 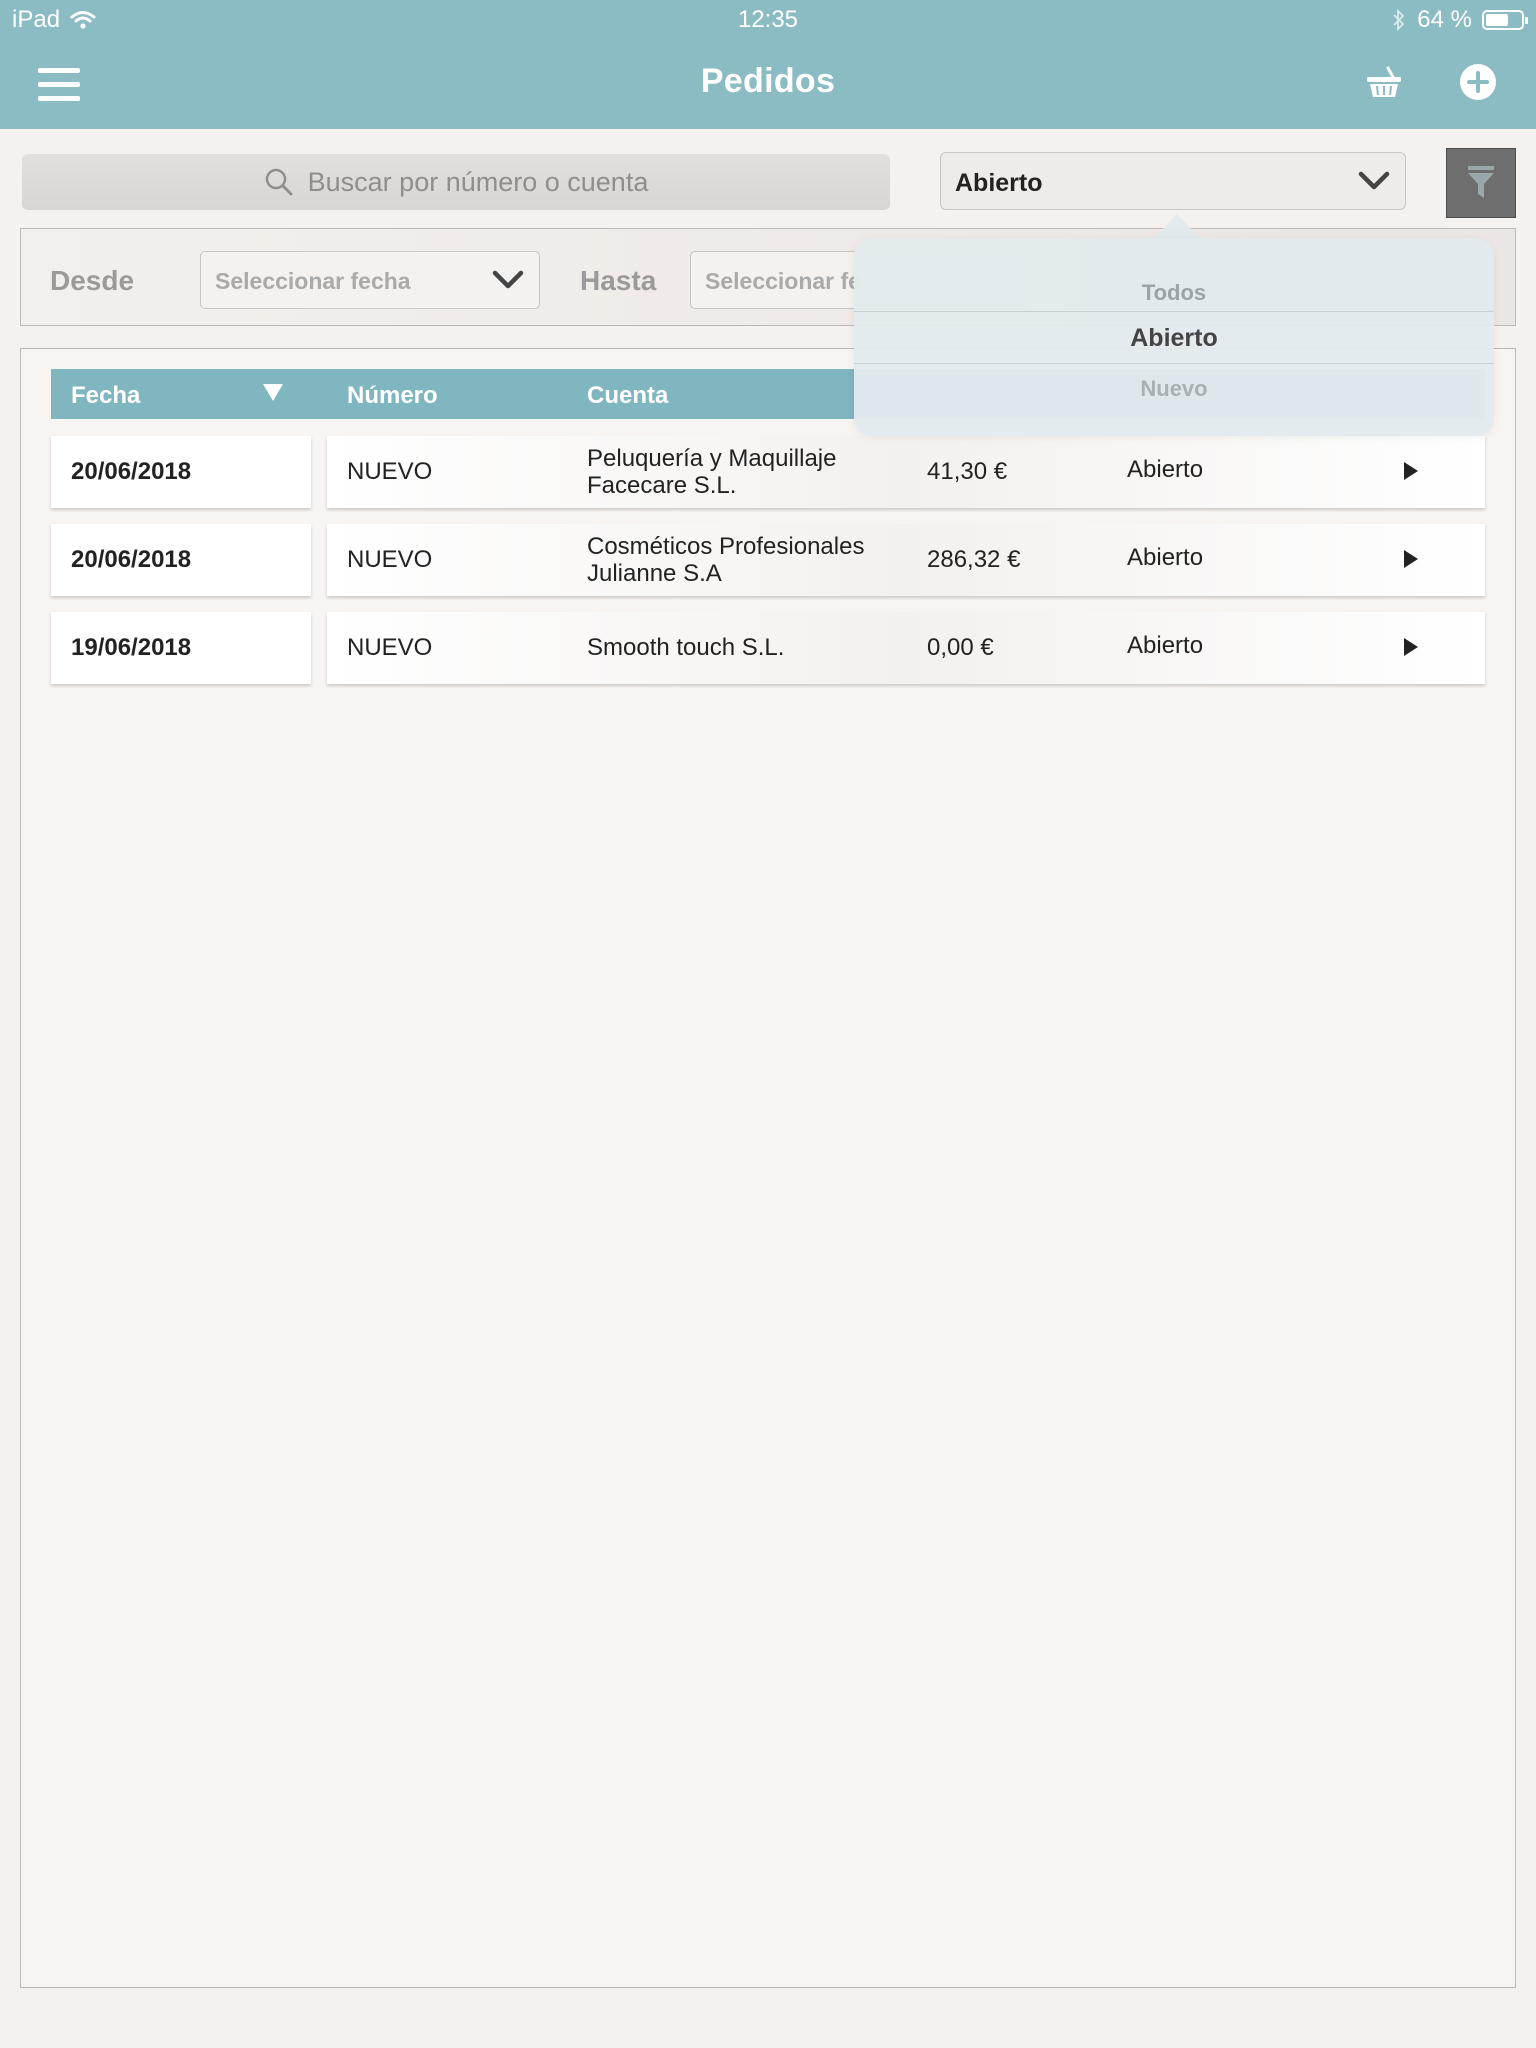 I want to click on filter-button, so click(x=1481, y=183).